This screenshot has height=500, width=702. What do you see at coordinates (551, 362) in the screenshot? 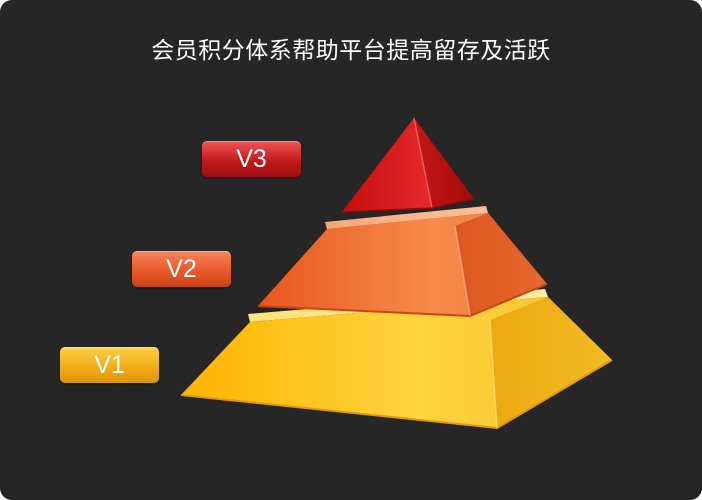
I see `tier-v1-side-face` at bounding box center [551, 362].